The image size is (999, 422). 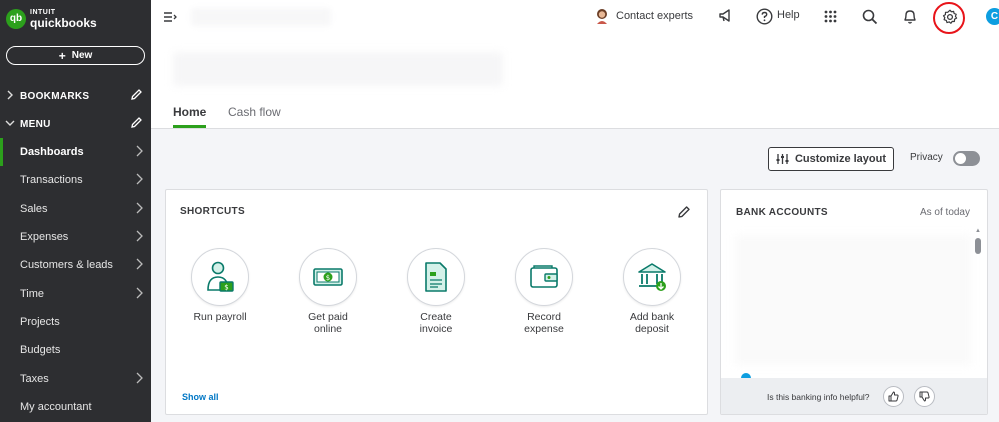 I want to click on shortcut-get-paid-online: $ Get paid online, so click(x=328, y=291).